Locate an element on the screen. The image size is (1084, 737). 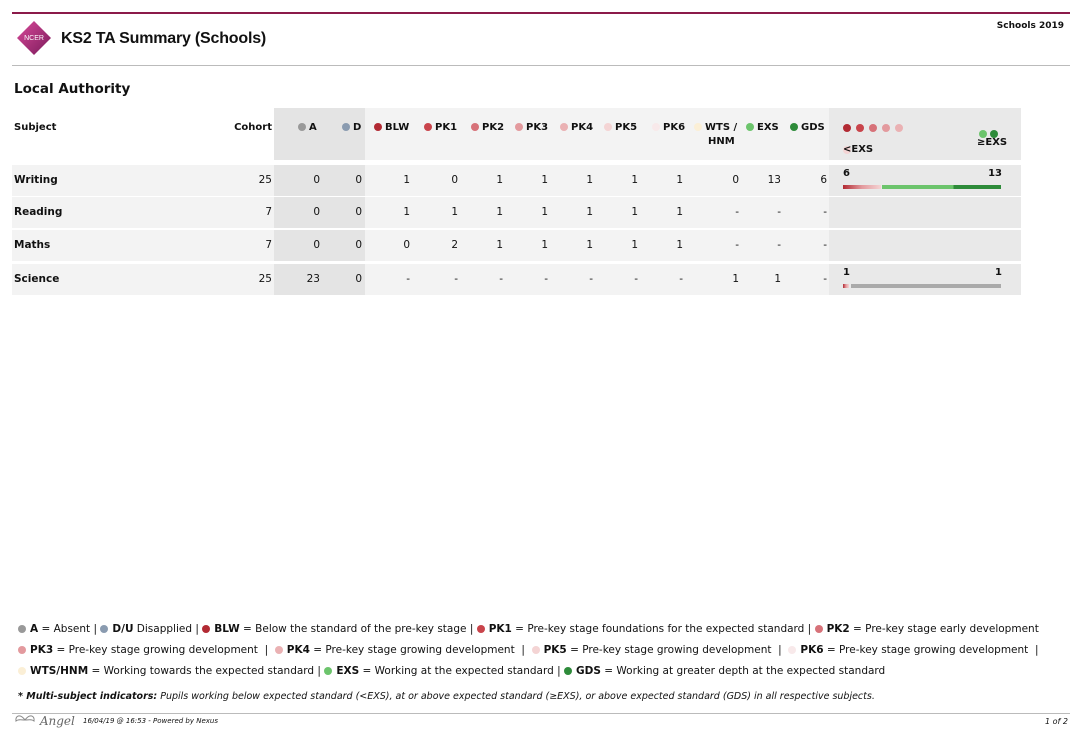
cell-a: 23 is located at coordinates (313, 279).